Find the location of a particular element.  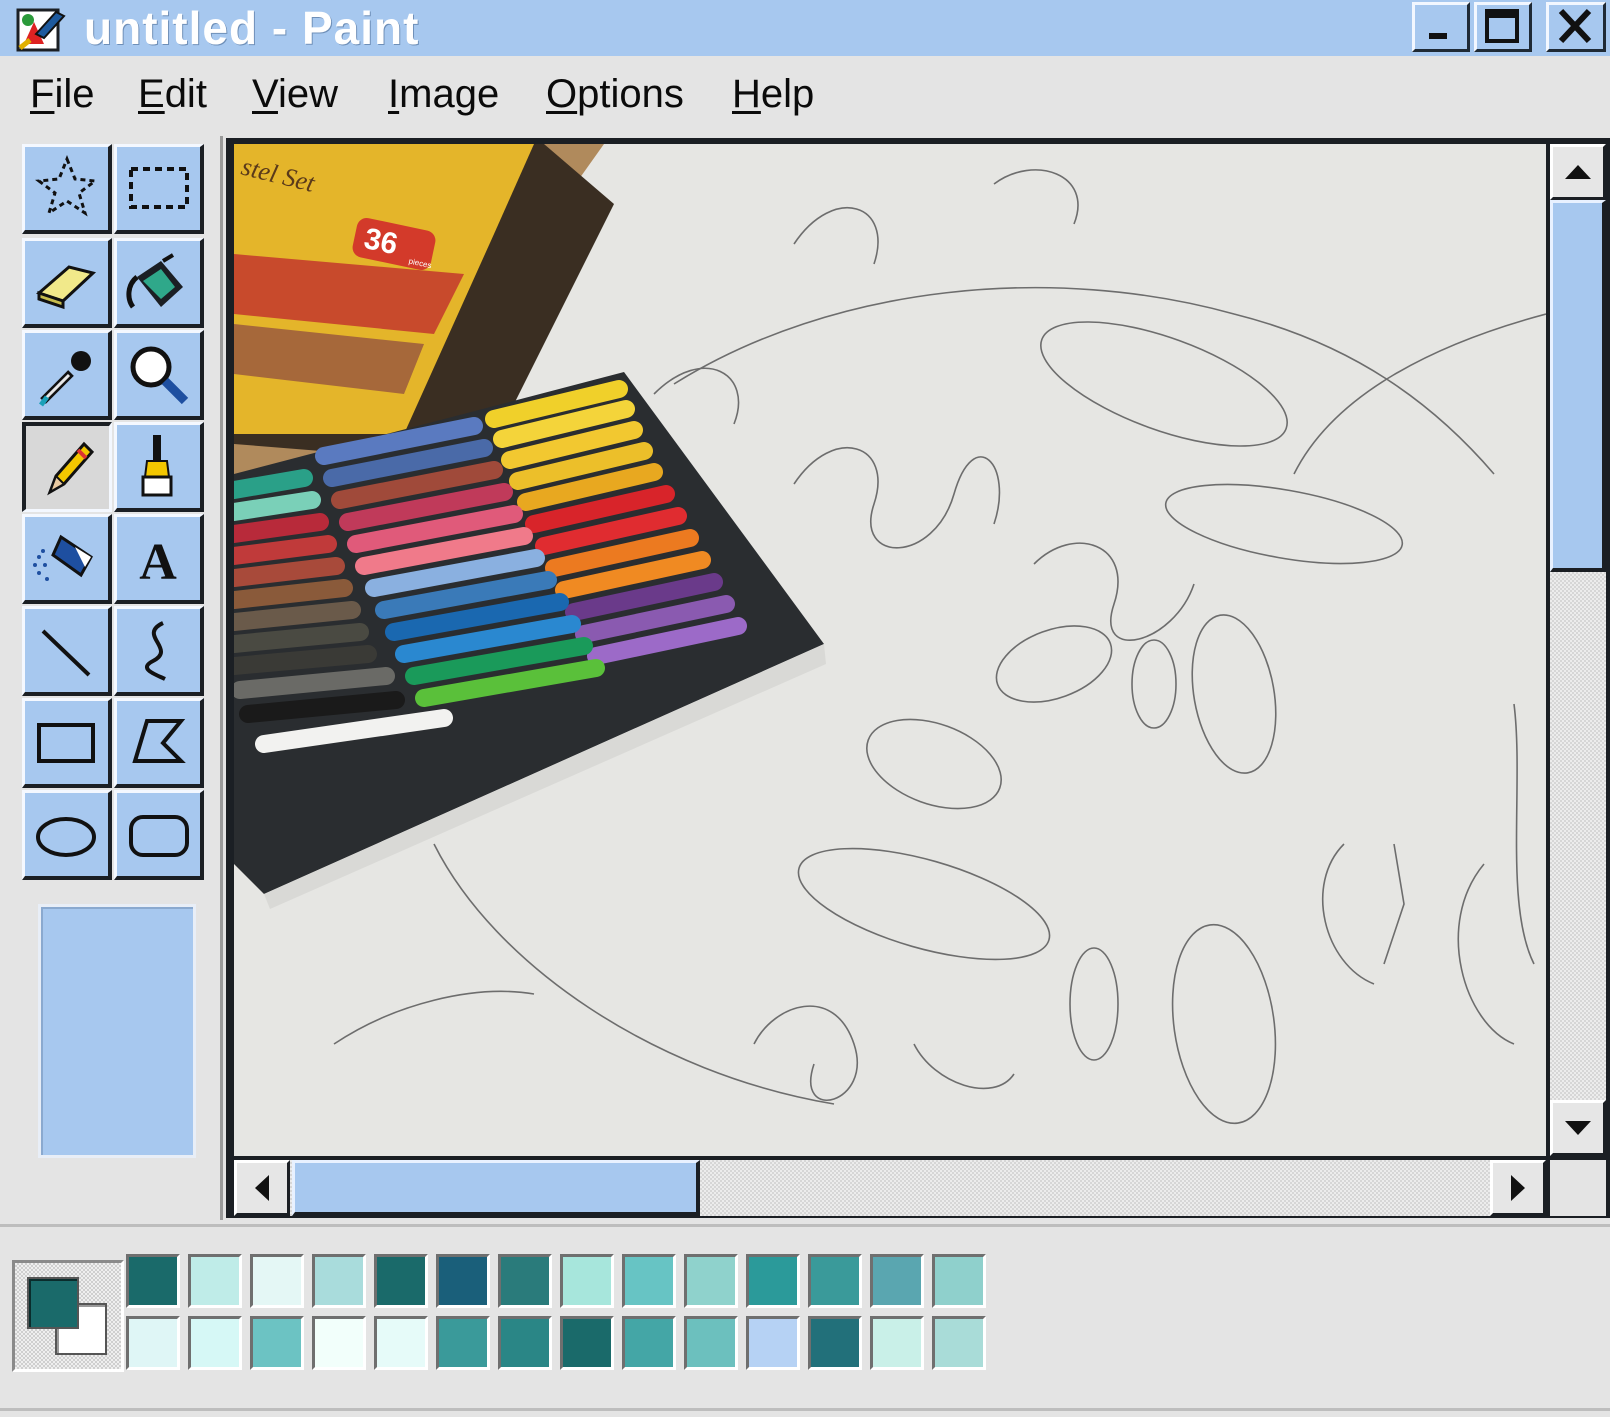

tool-text: A is located at coordinates (159, 559).